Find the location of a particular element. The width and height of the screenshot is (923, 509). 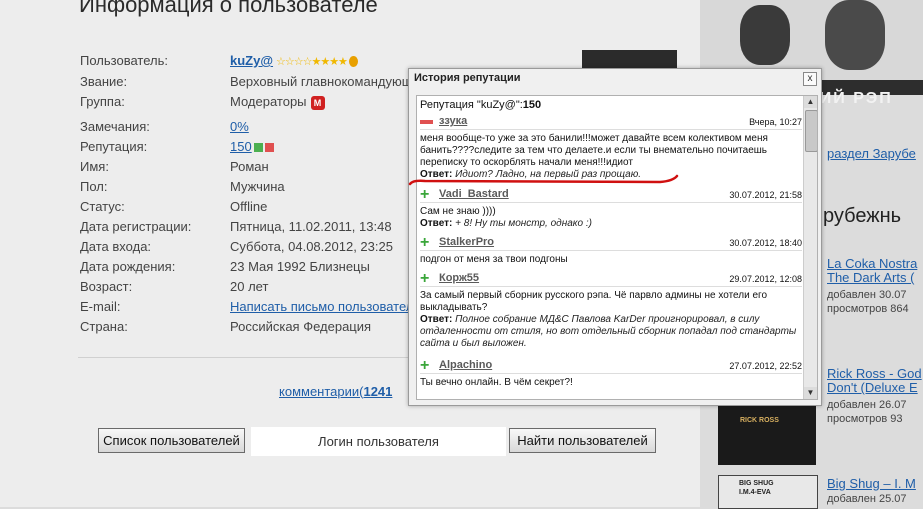

value-name: Роман is located at coordinates (249, 166).